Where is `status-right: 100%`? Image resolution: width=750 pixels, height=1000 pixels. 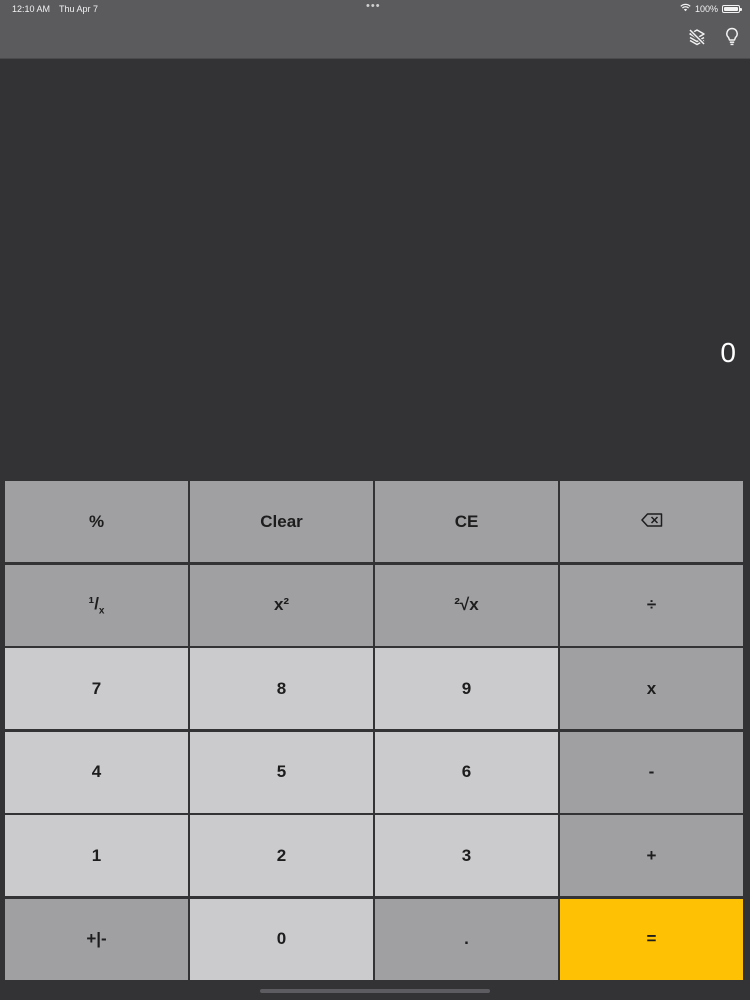 status-right: 100% is located at coordinates (711, 8).